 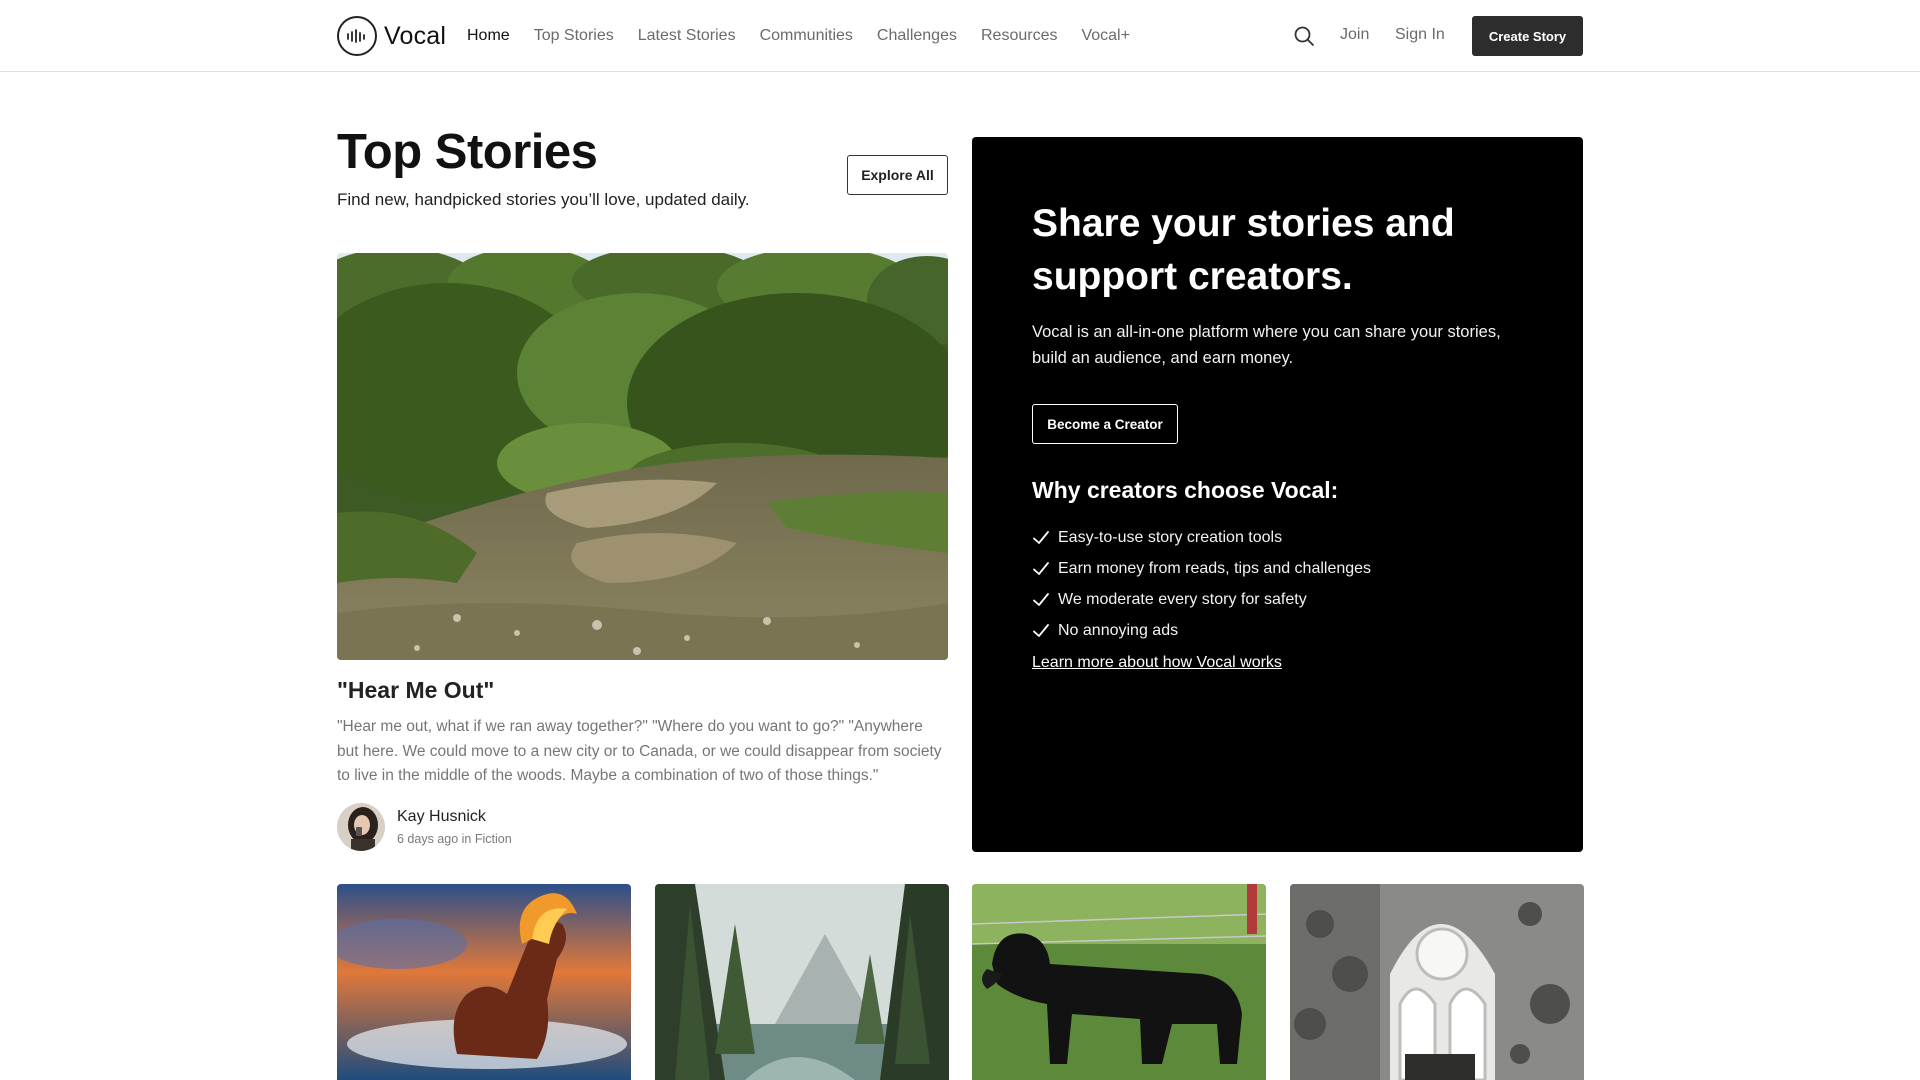 What do you see at coordinates (1437, 982) in the screenshot?
I see `story-thumbnail-ruined-window` at bounding box center [1437, 982].